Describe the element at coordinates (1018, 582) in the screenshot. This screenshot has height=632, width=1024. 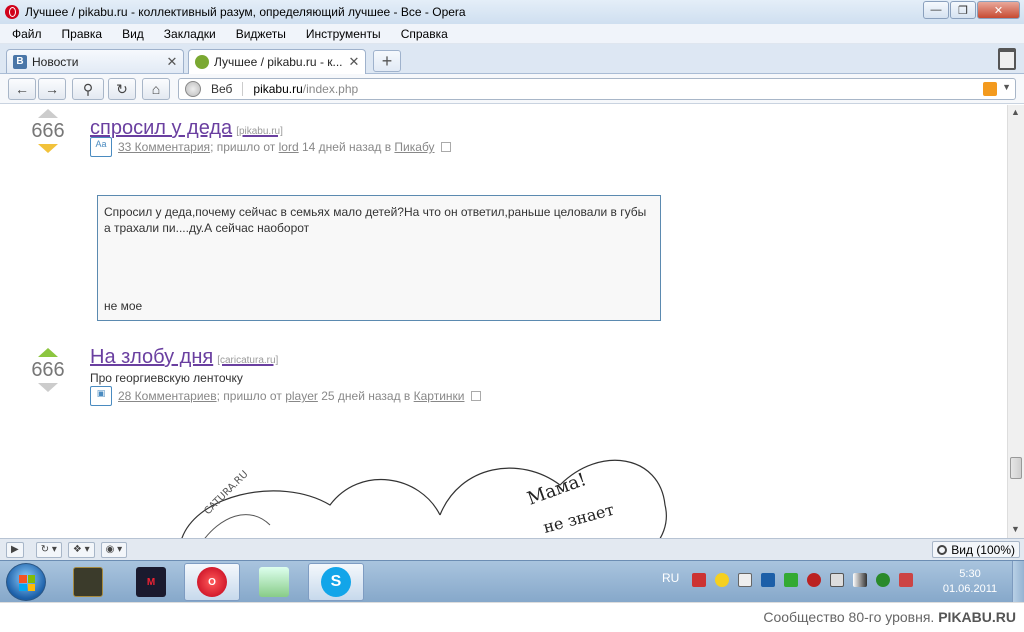
I see `show-desktop-button` at that location.